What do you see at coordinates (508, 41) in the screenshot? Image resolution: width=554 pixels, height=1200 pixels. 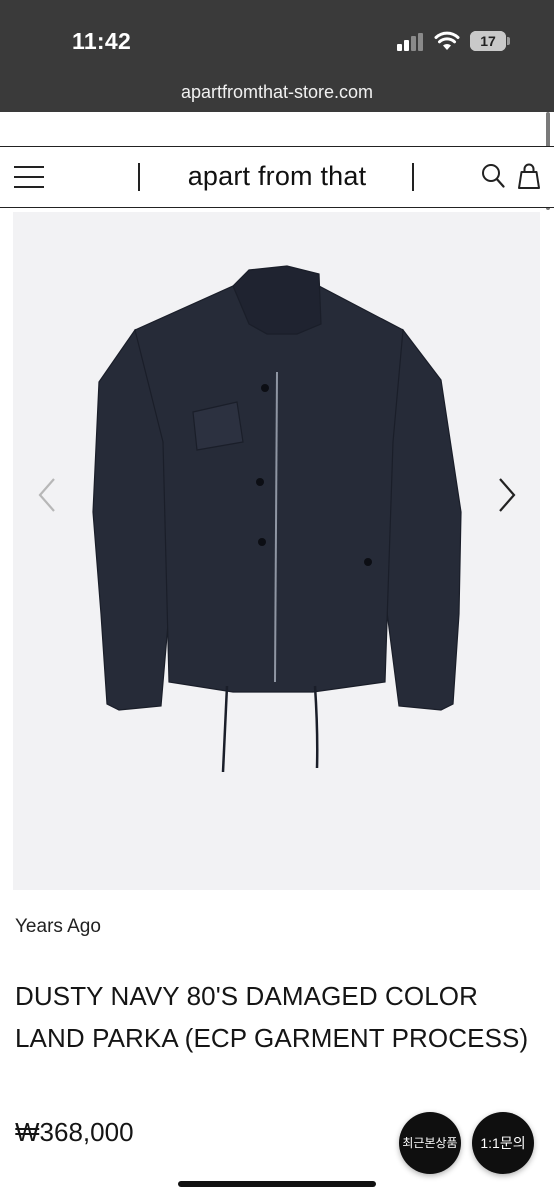 I see `battery-tip` at bounding box center [508, 41].